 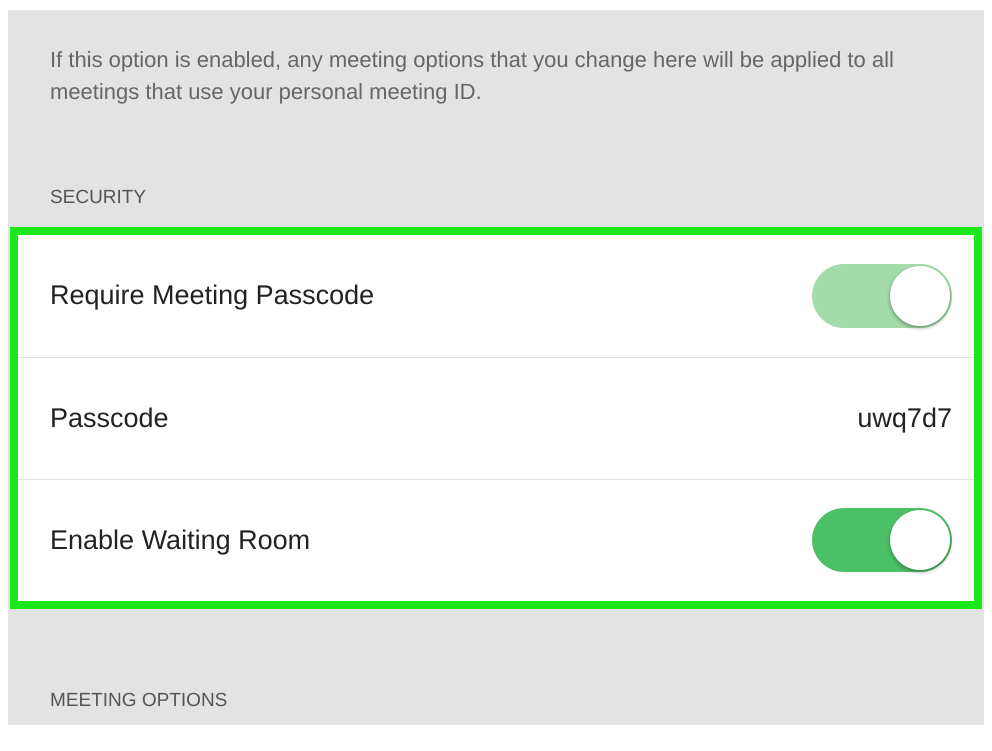 What do you see at coordinates (139, 700) in the screenshot?
I see `section-header: MEETING OPTIONS` at bounding box center [139, 700].